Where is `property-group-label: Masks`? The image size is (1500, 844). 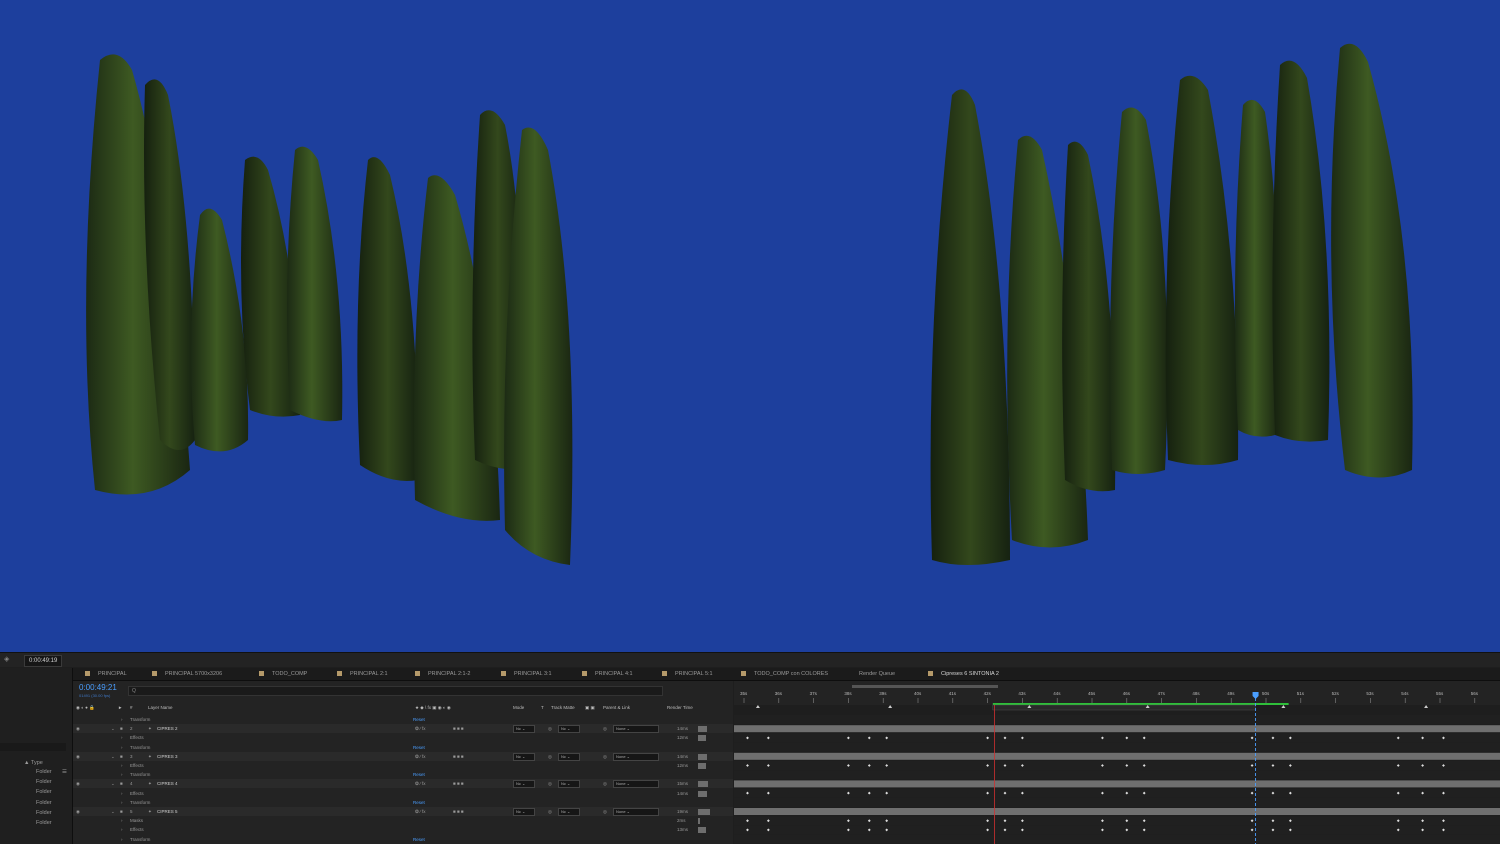
property-group-label: Masks is located at coordinates (136, 820).